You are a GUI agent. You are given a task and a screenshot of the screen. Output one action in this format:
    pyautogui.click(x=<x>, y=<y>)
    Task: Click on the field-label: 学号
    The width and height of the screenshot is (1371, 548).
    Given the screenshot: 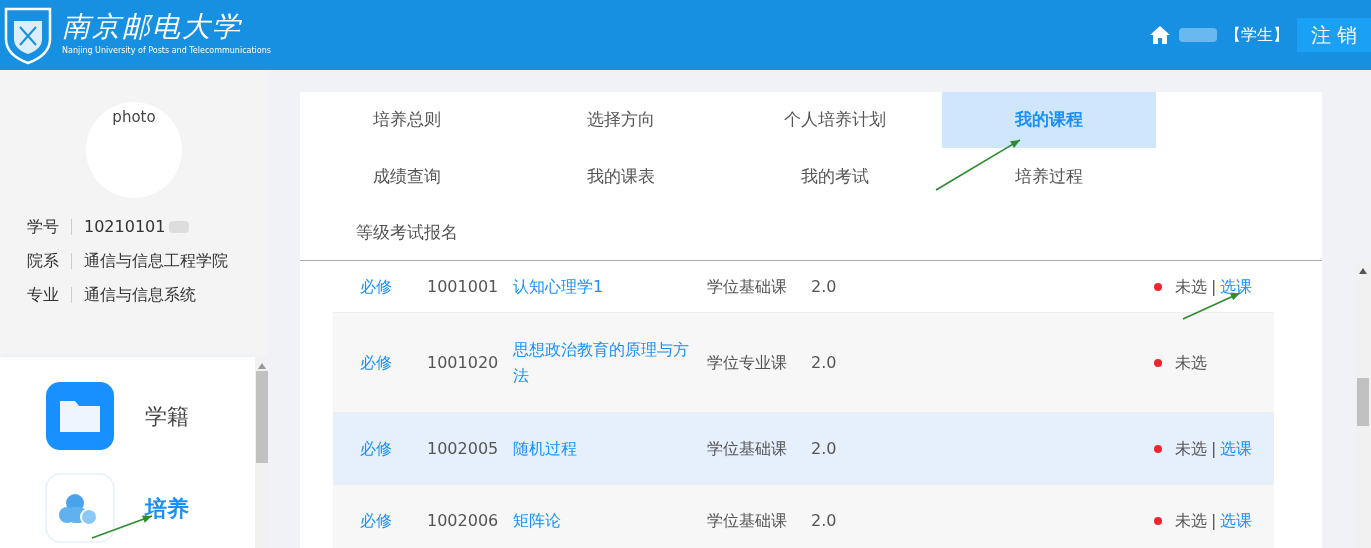 What is the action you would take?
    pyautogui.click(x=43, y=227)
    